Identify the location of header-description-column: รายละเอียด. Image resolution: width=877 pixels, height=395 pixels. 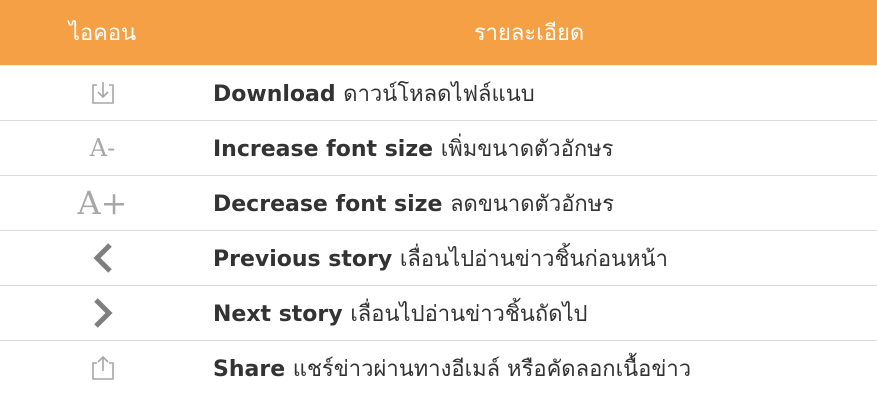
(529, 33).